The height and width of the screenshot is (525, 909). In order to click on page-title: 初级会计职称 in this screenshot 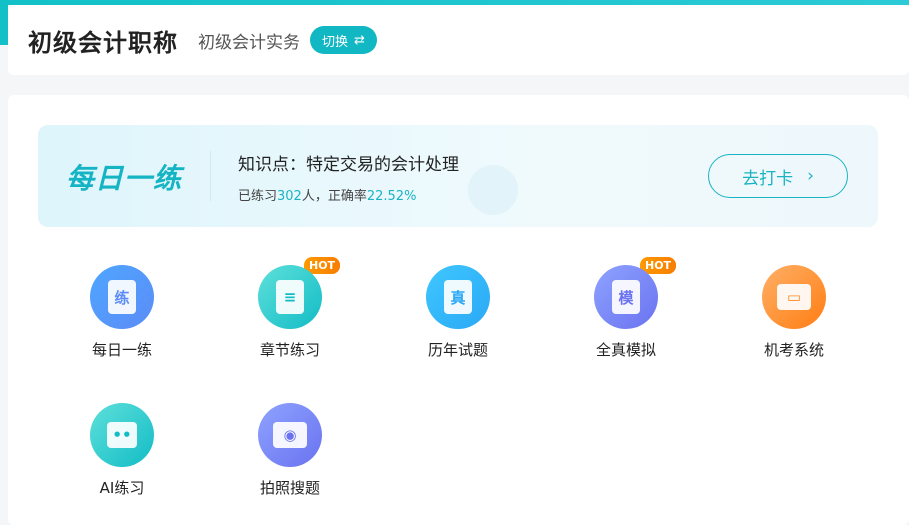, I will do `click(103, 42)`.